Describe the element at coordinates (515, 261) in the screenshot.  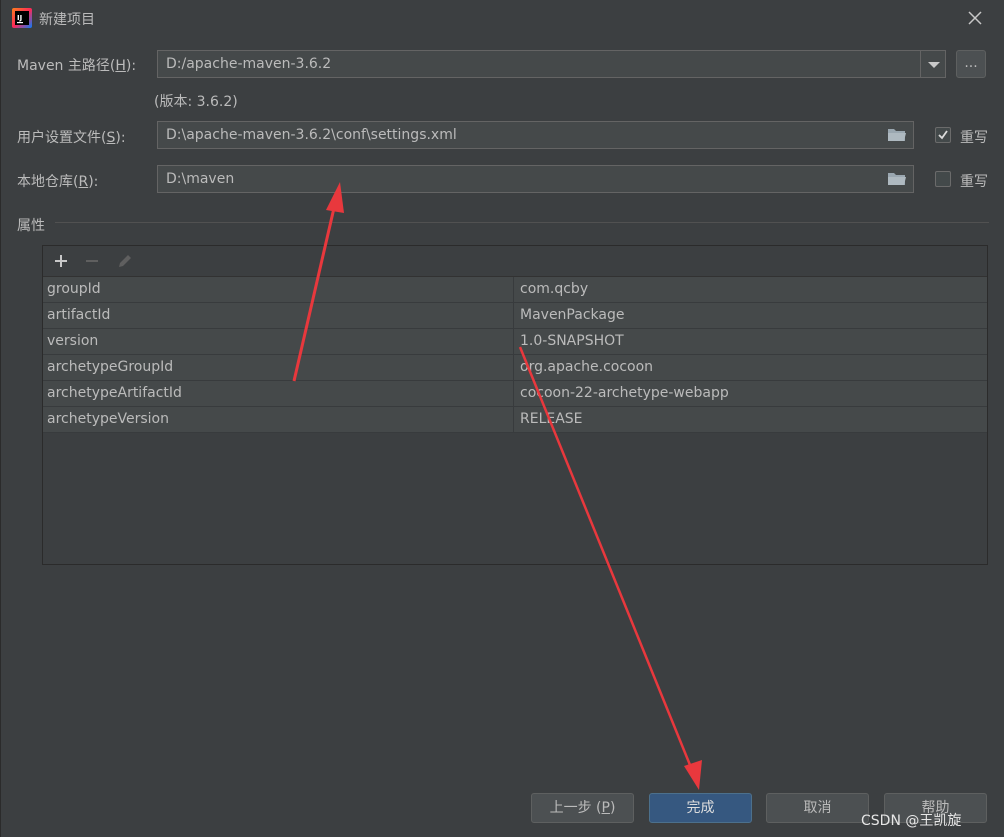
I see `properties-toolbar` at that location.